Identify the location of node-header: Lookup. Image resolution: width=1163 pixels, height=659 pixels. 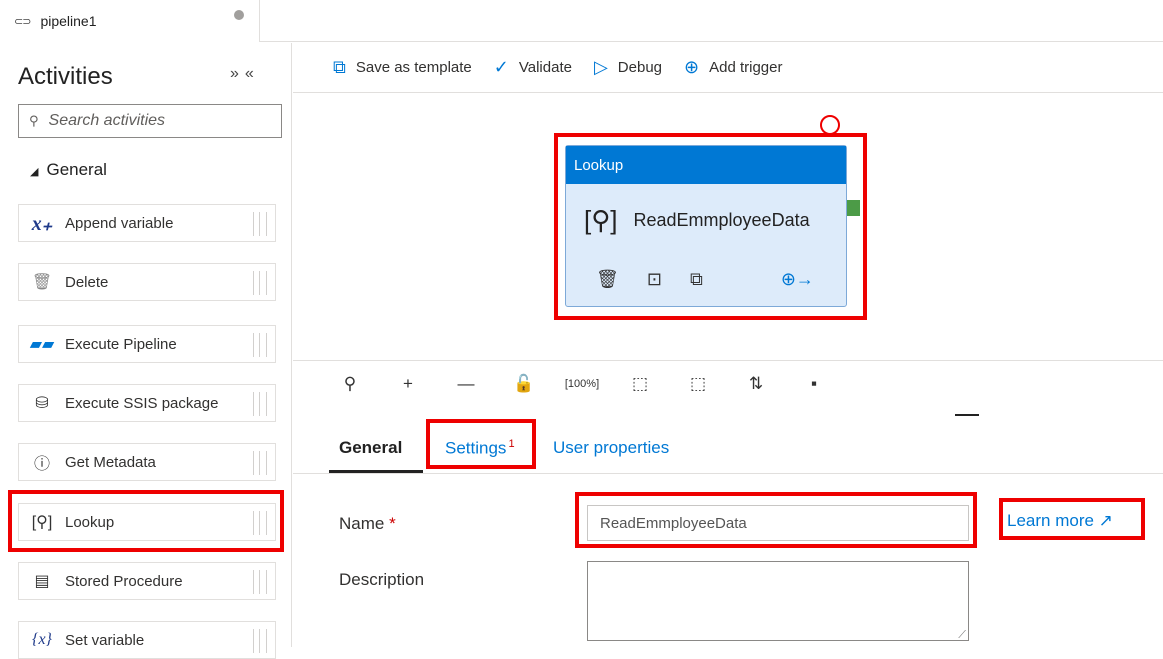
(706, 165).